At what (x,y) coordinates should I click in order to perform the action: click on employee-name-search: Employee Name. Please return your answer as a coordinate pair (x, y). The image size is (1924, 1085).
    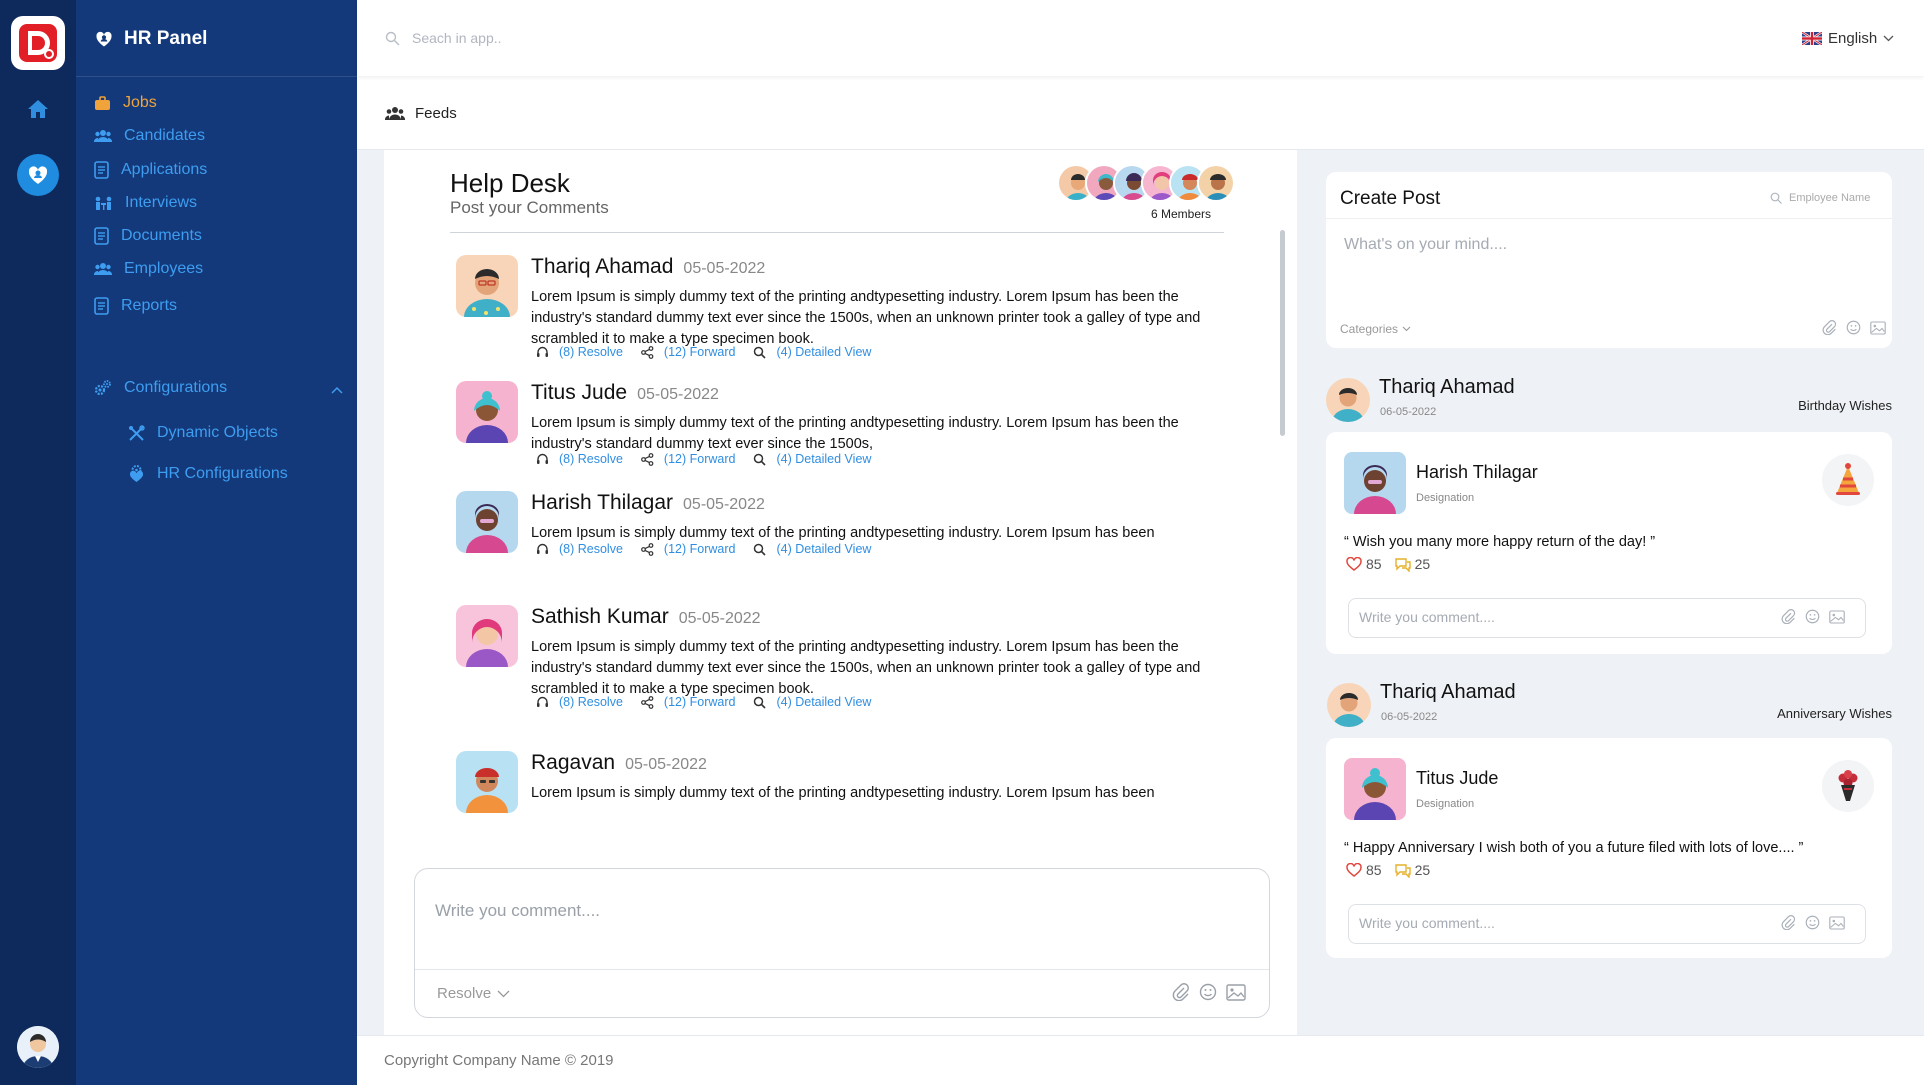
    Looking at the image, I should click on (1820, 198).